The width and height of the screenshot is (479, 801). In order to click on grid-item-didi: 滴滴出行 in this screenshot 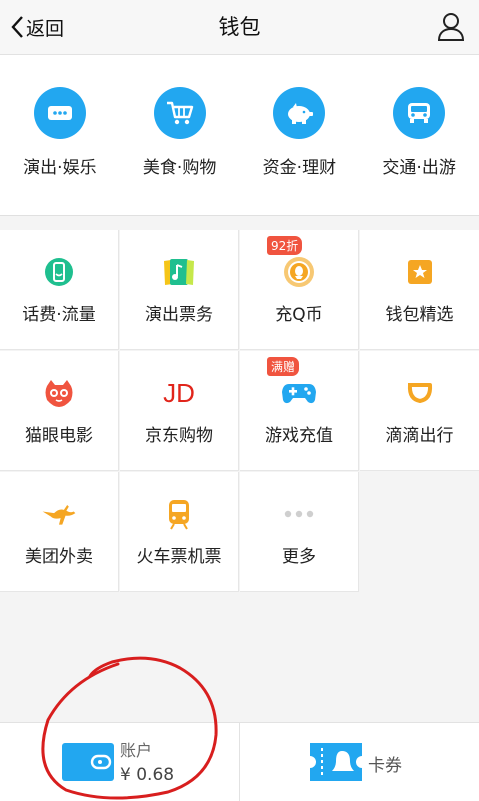, I will do `click(419, 411)`.